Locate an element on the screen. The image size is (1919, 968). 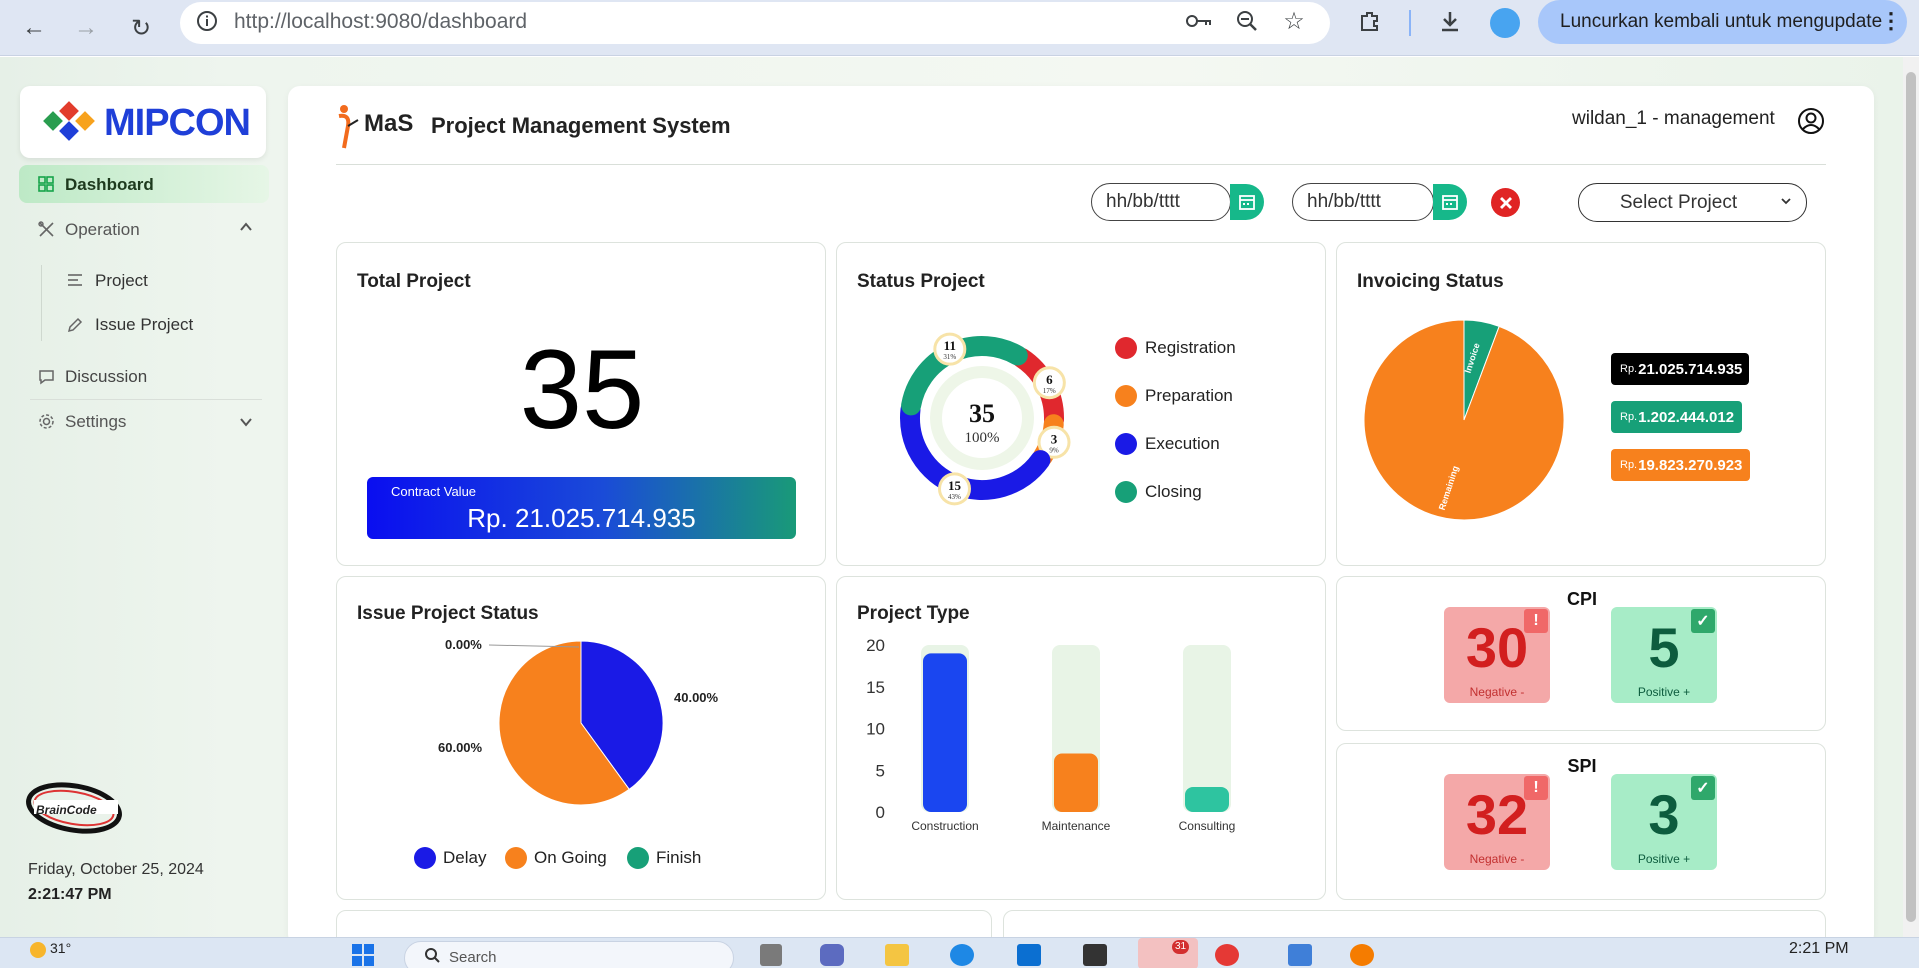
bar-maintenance is located at coordinates (1076, 782).